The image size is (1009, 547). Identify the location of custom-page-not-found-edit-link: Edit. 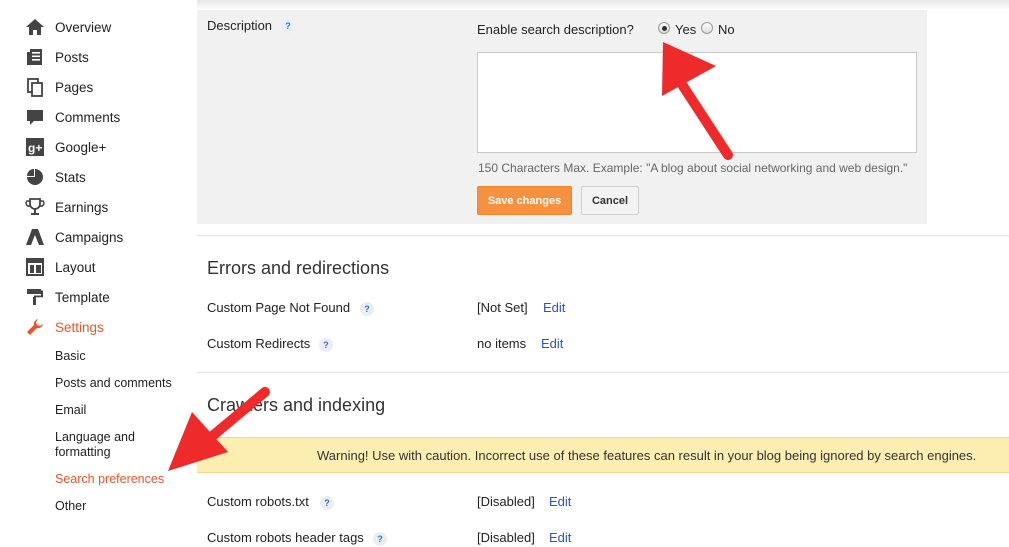
(554, 307).